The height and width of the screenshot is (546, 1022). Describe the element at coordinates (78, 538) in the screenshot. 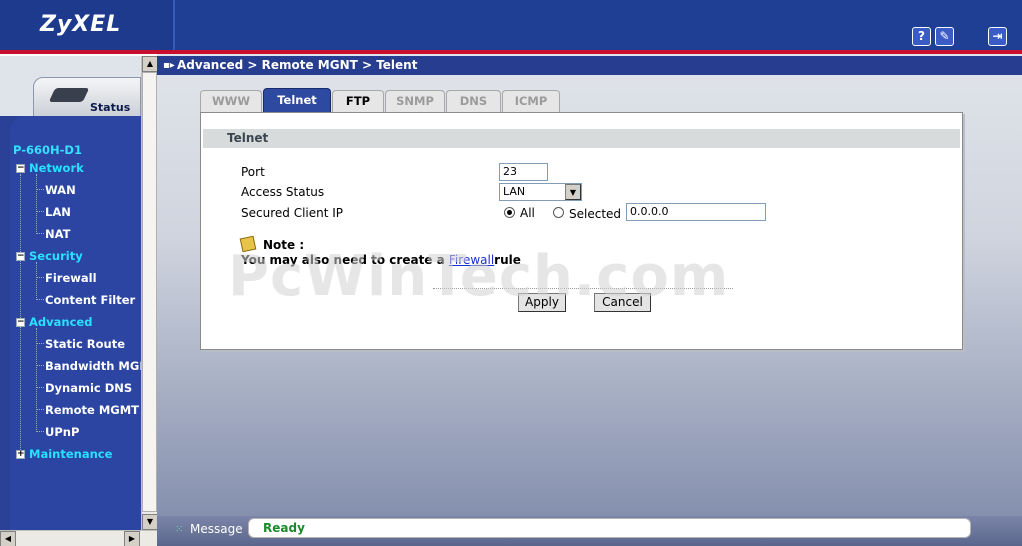

I see `sidebar-horizontal-scrollbar: ◀ ▶` at that location.